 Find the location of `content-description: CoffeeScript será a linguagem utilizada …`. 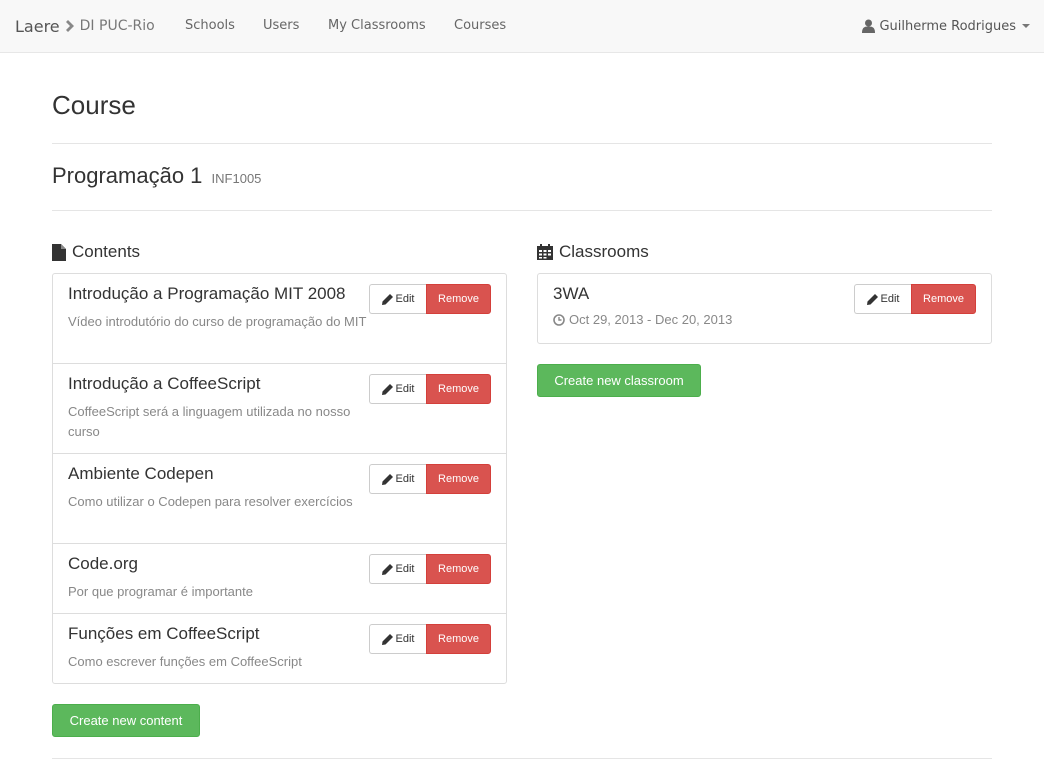

content-description: CoffeeScript será a linguagem utilizada … is located at coordinates (209, 421).